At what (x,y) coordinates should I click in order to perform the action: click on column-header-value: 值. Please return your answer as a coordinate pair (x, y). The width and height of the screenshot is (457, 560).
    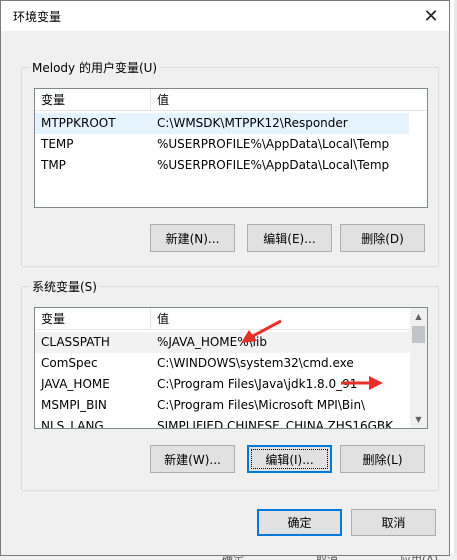
    Looking at the image, I should click on (289, 100).